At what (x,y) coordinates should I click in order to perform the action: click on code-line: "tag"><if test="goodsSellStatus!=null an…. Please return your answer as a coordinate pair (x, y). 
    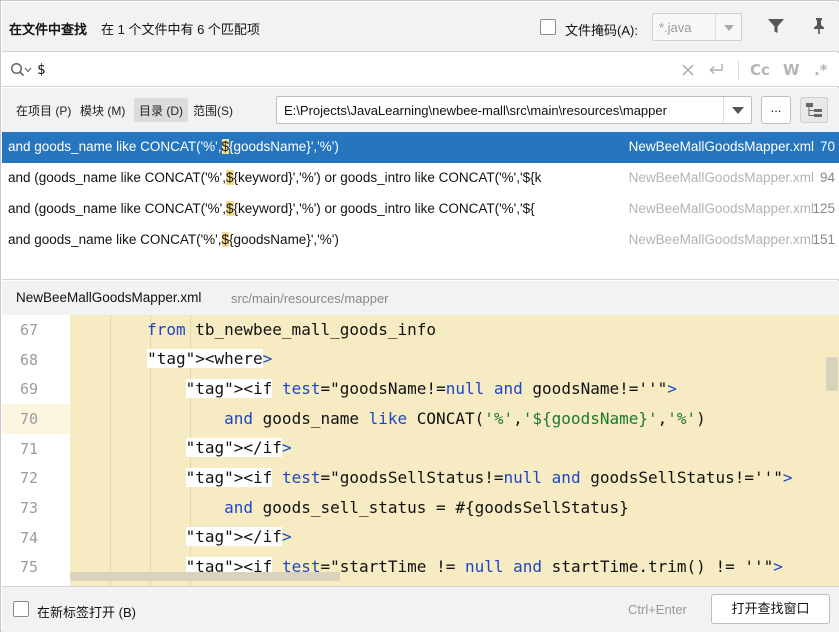
    Looking at the image, I should click on (489, 477).